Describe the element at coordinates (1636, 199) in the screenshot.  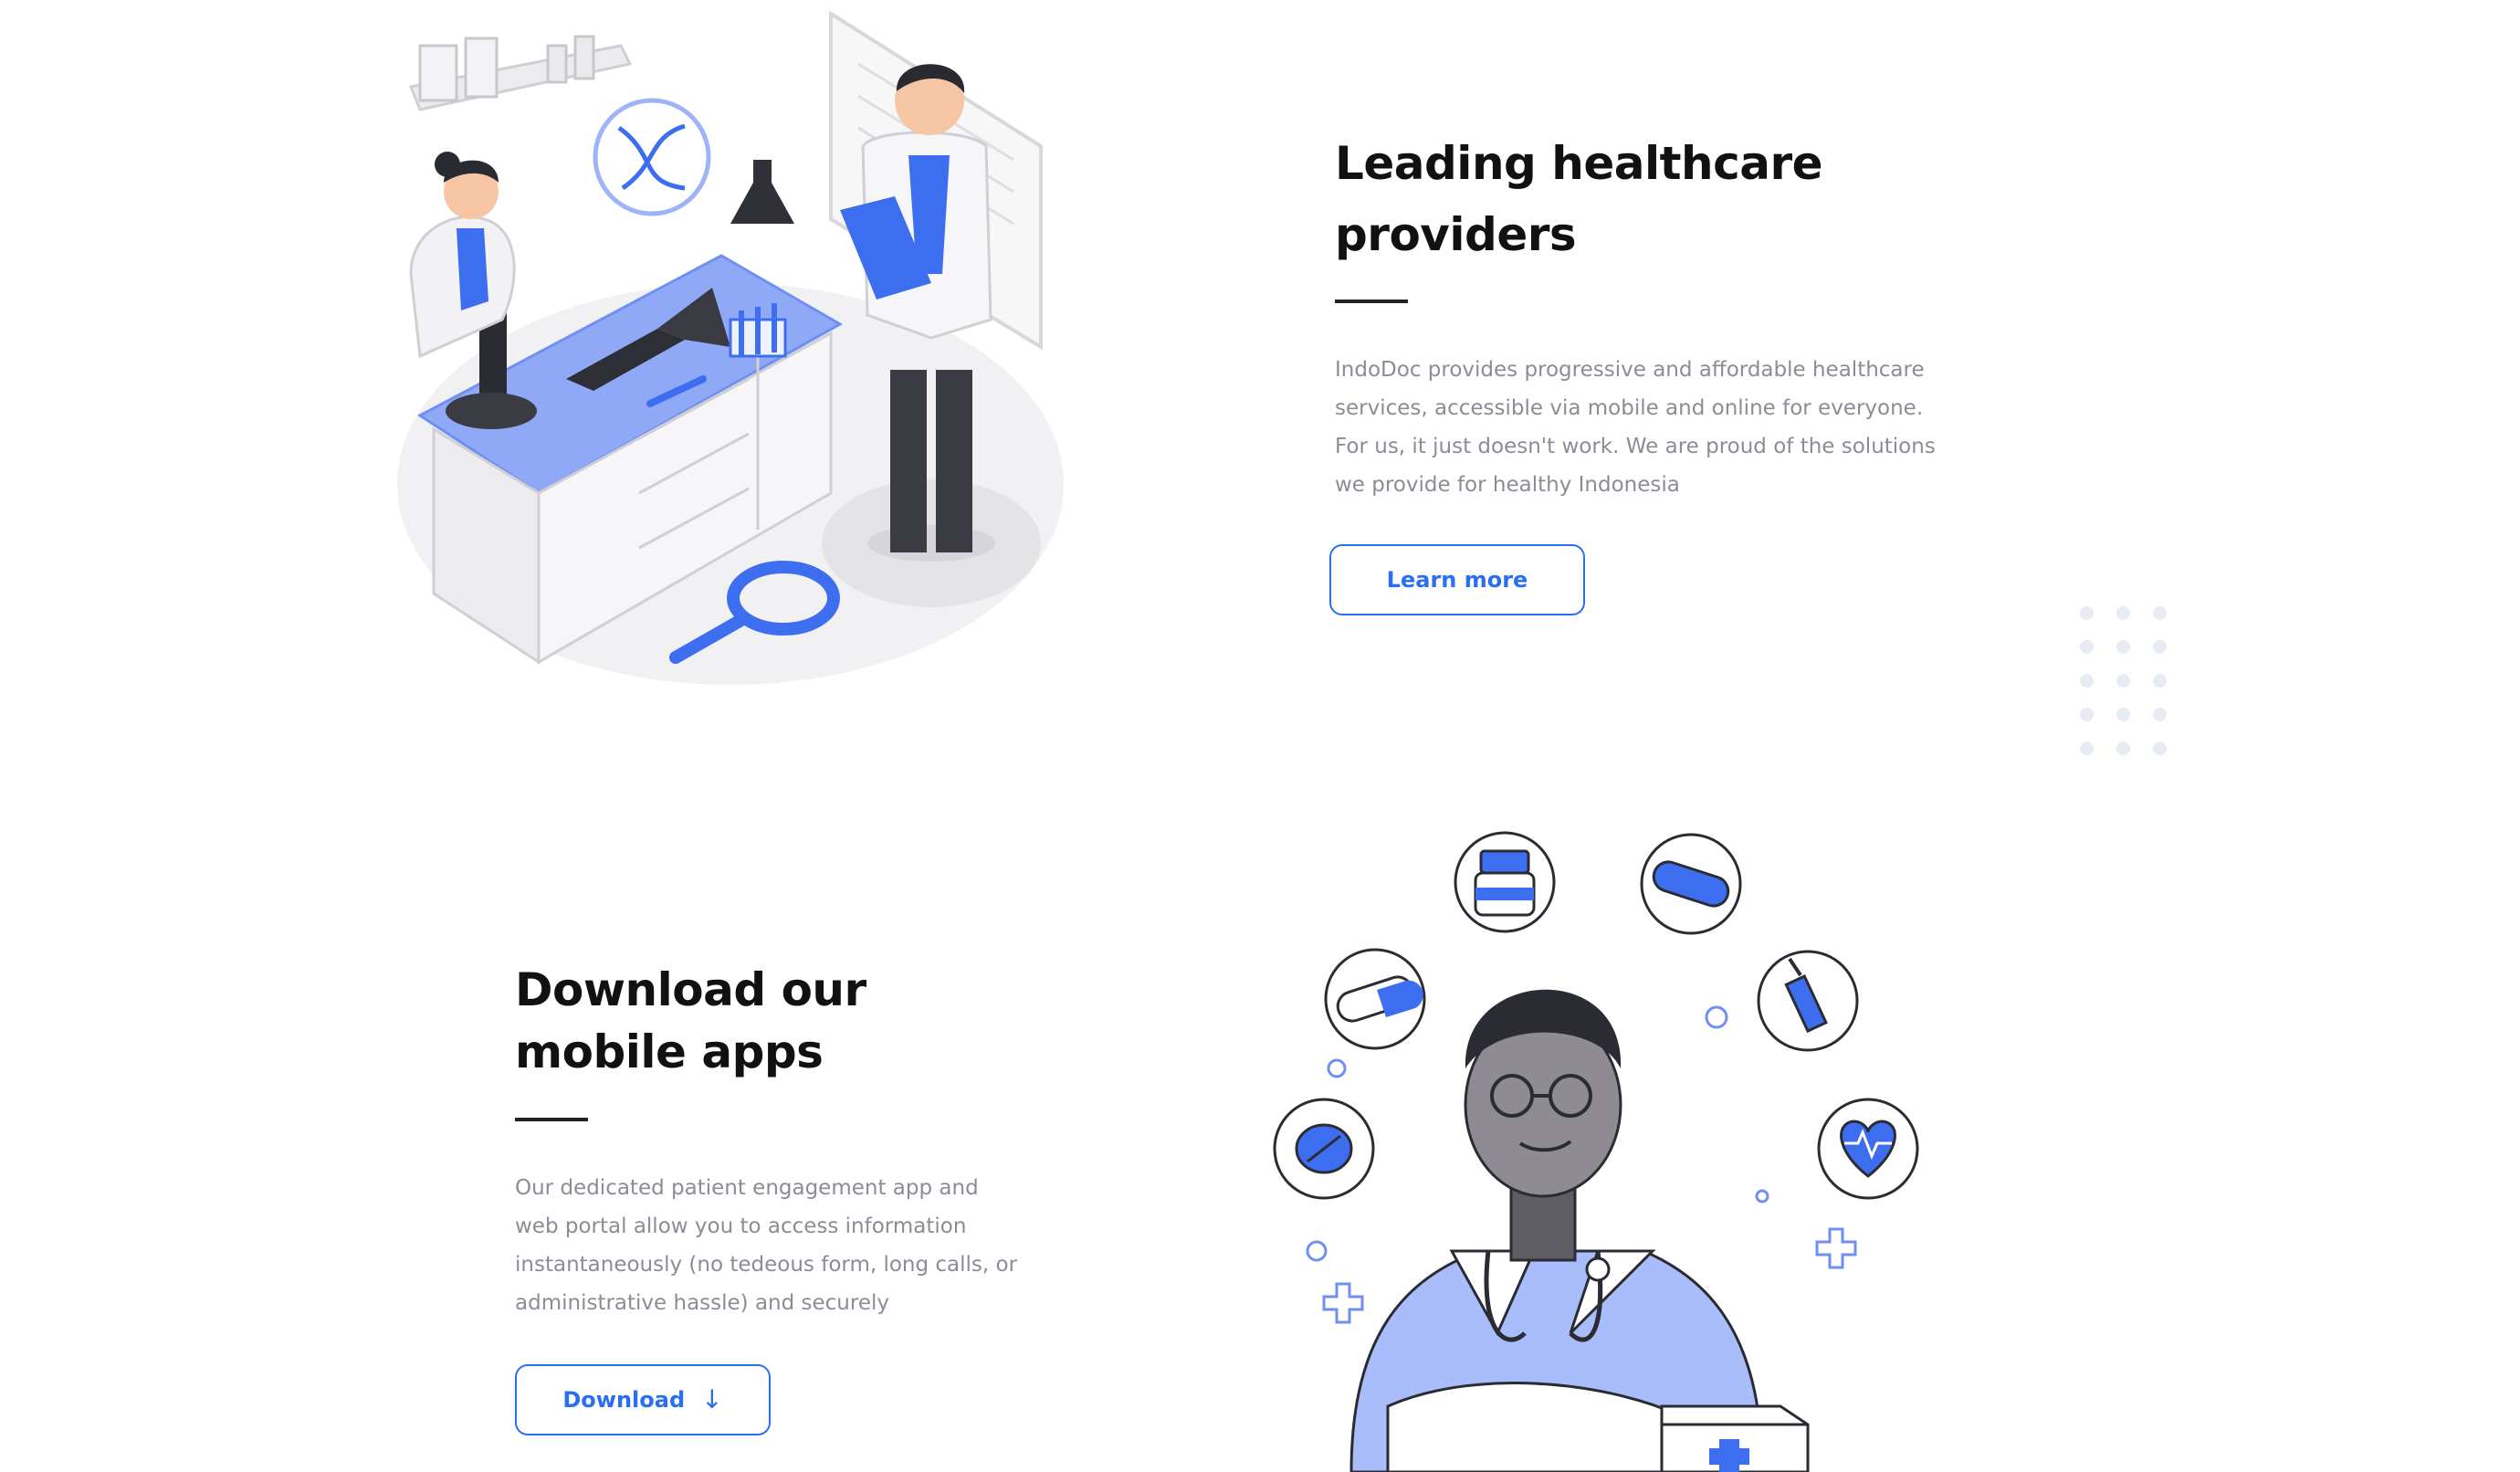
I see `providers-heading: Leading healthcare providers` at that location.